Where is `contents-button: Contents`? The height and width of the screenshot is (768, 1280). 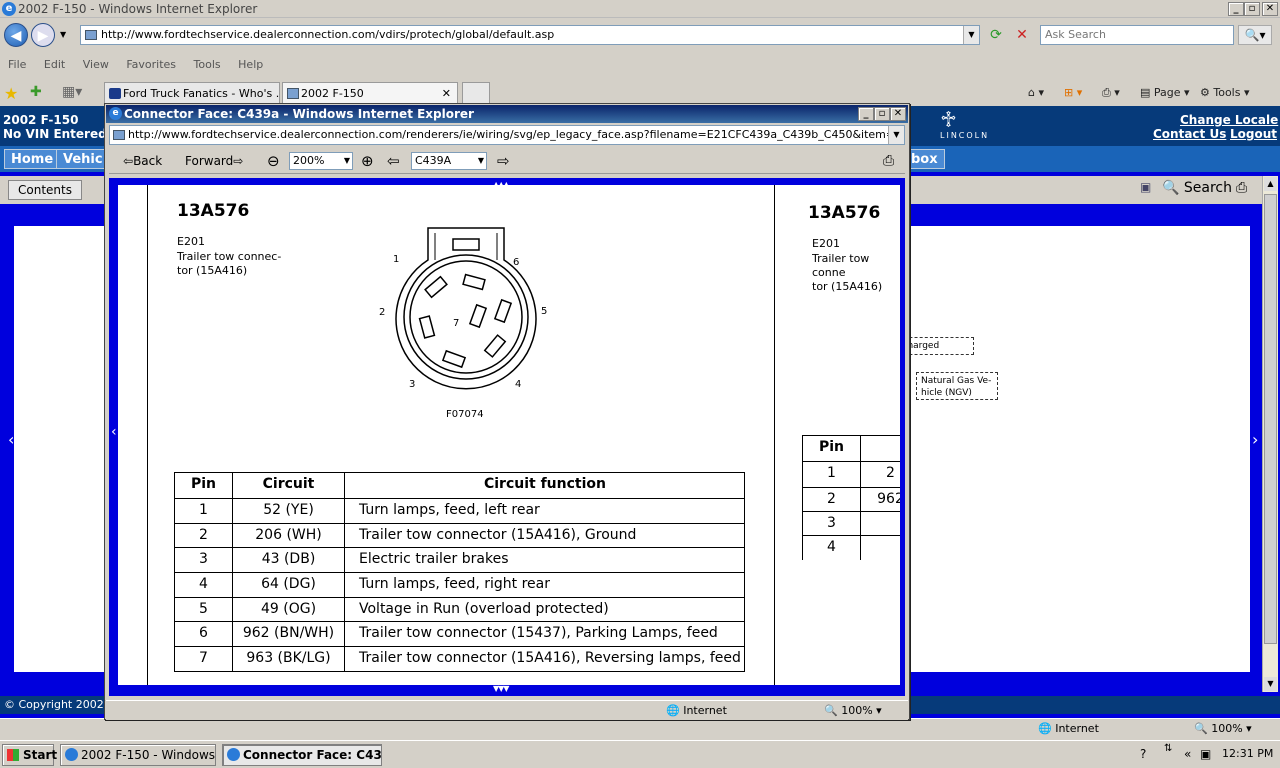
contents-button: Contents is located at coordinates (45, 190).